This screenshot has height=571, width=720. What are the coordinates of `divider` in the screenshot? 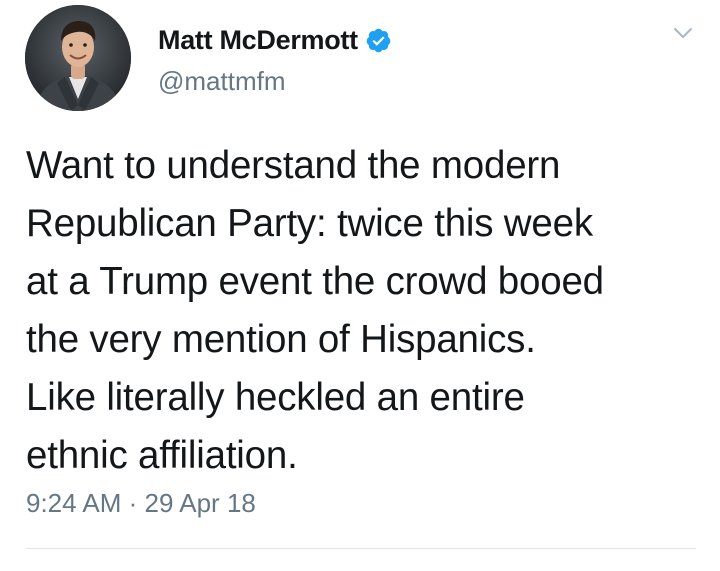 It's located at (361, 548).